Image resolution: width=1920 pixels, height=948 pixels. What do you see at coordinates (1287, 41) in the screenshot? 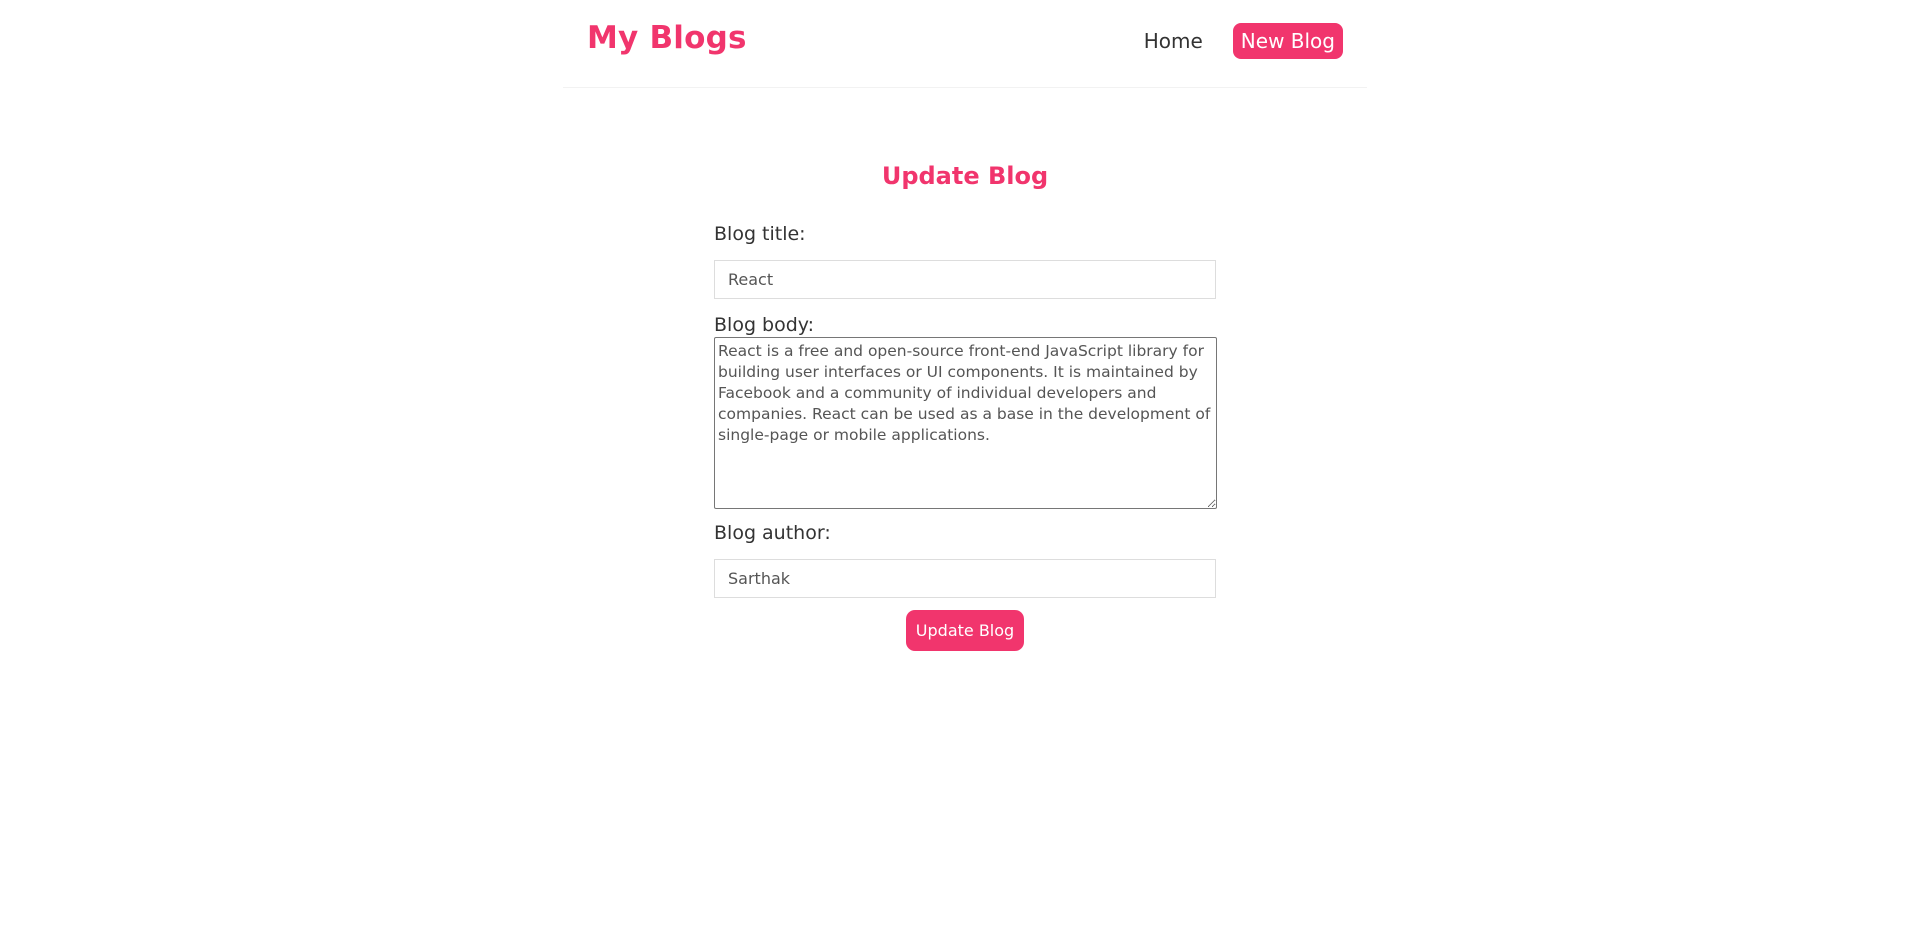
I see `new-blog-button: New Blog` at bounding box center [1287, 41].